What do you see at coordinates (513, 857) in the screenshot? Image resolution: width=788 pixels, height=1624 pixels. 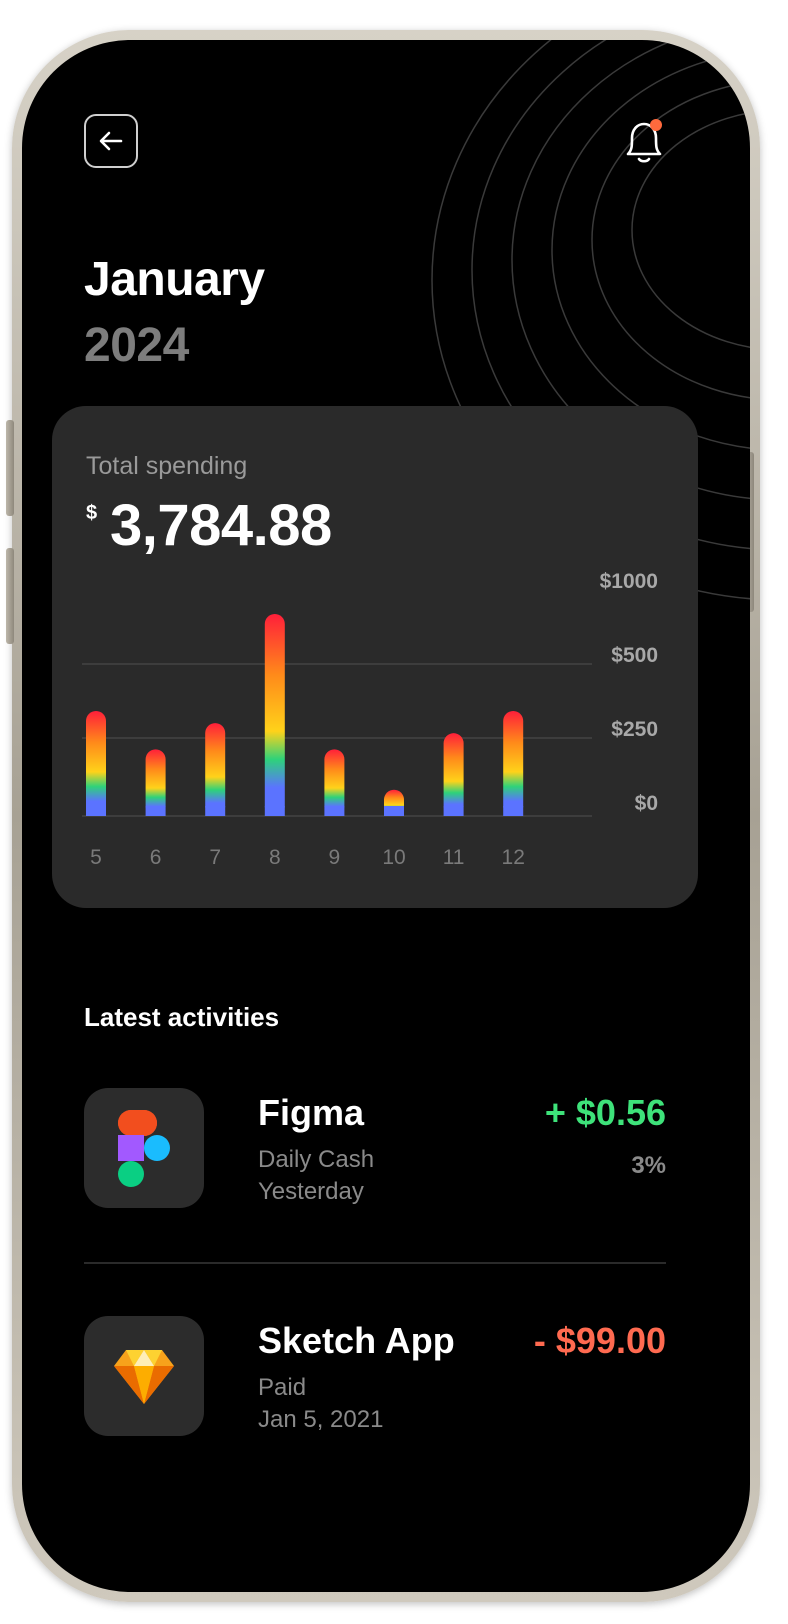 I see `x-tick-label: 12` at bounding box center [513, 857].